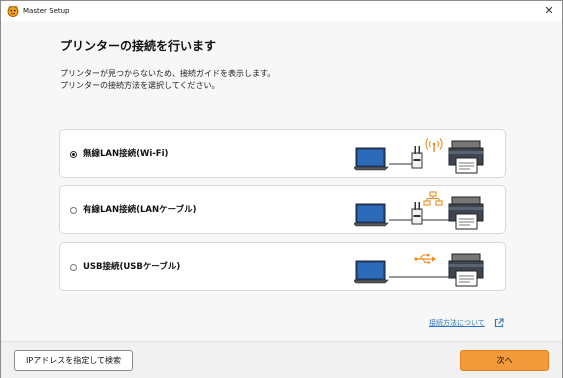 This screenshot has height=378, width=563. What do you see at coordinates (282, 209) in the screenshot?
I see `option-wired-lan: 有線LAN接続(LANケーブル)` at bounding box center [282, 209].